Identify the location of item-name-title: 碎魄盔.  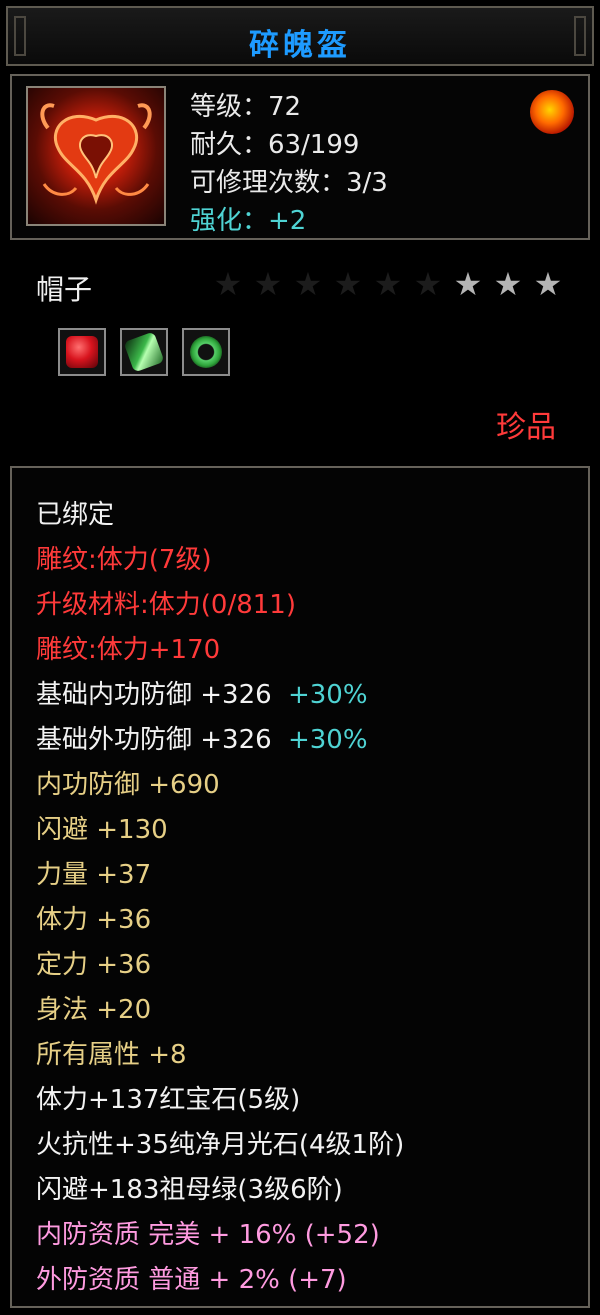
(300, 45).